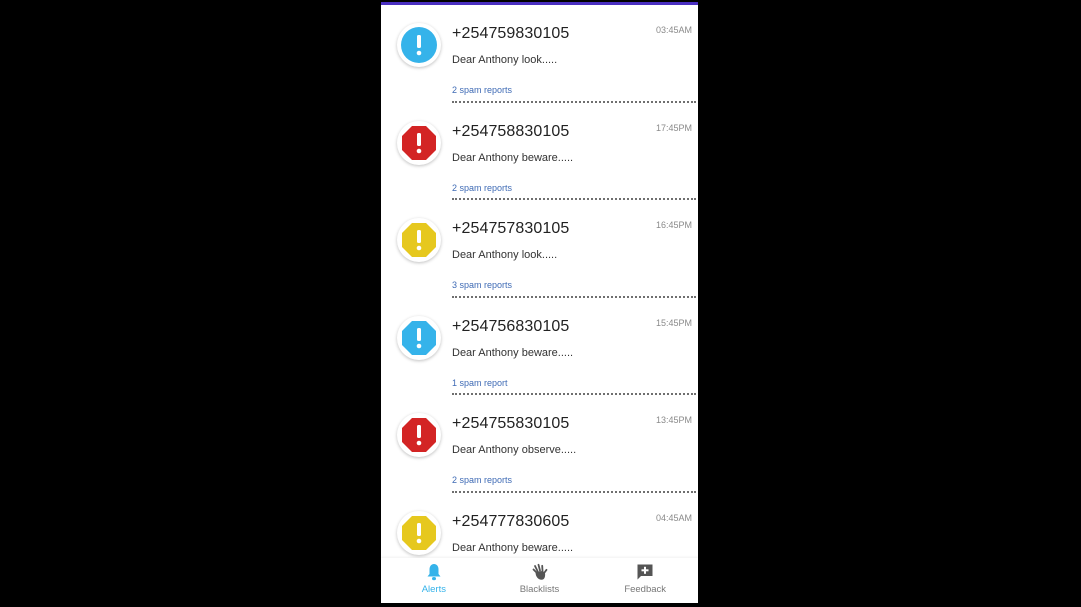  Describe the element at coordinates (645, 572) in the screenshot. I see `feedback-plus-icon` at that location.